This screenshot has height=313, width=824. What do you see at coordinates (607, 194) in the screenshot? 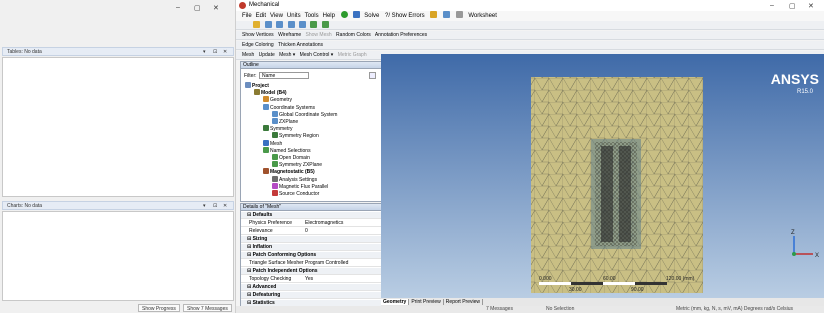
I see `conductor-left` at bounding box center [607, 194].